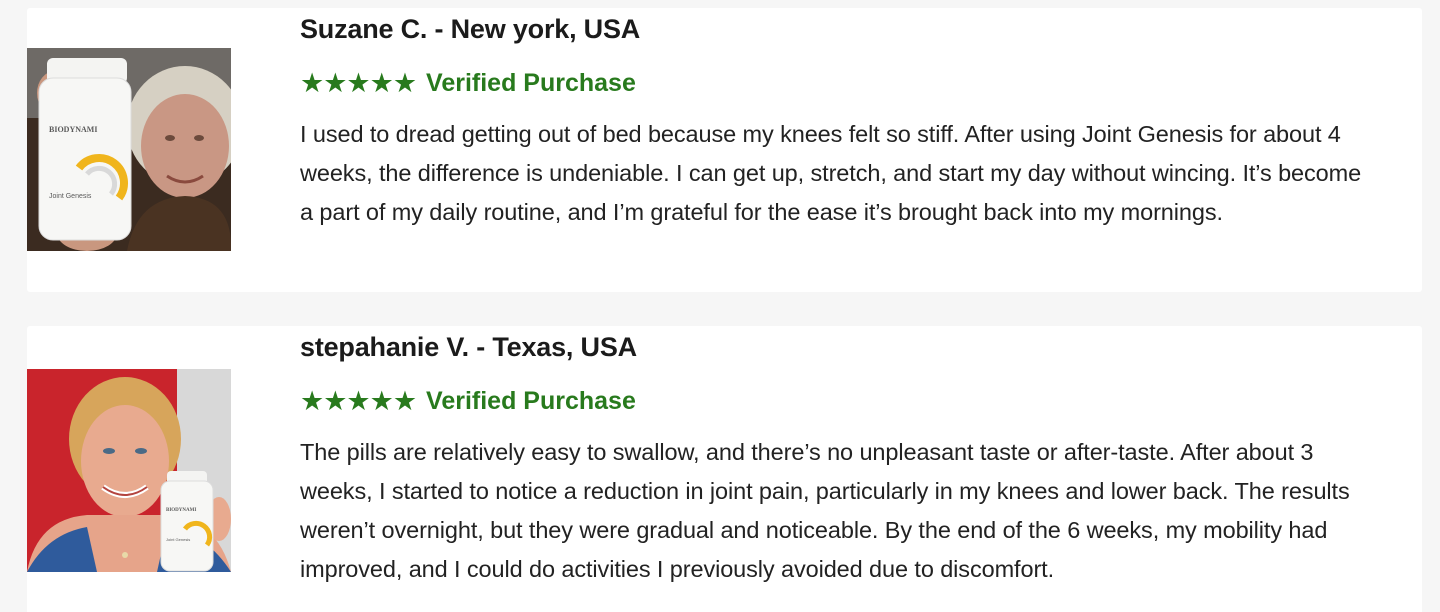  I want to click on reviewer-name: Suzane C. - New york, USA, so click(470, 29).